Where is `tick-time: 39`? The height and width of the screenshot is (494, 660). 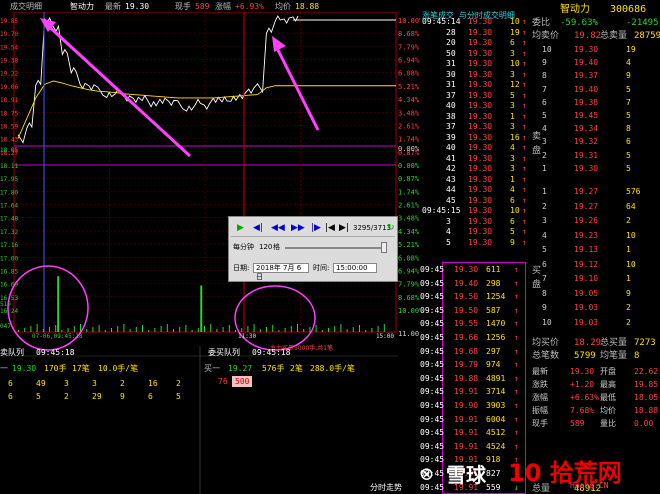
tick-time: 39 is located at coordinates (451, 137).